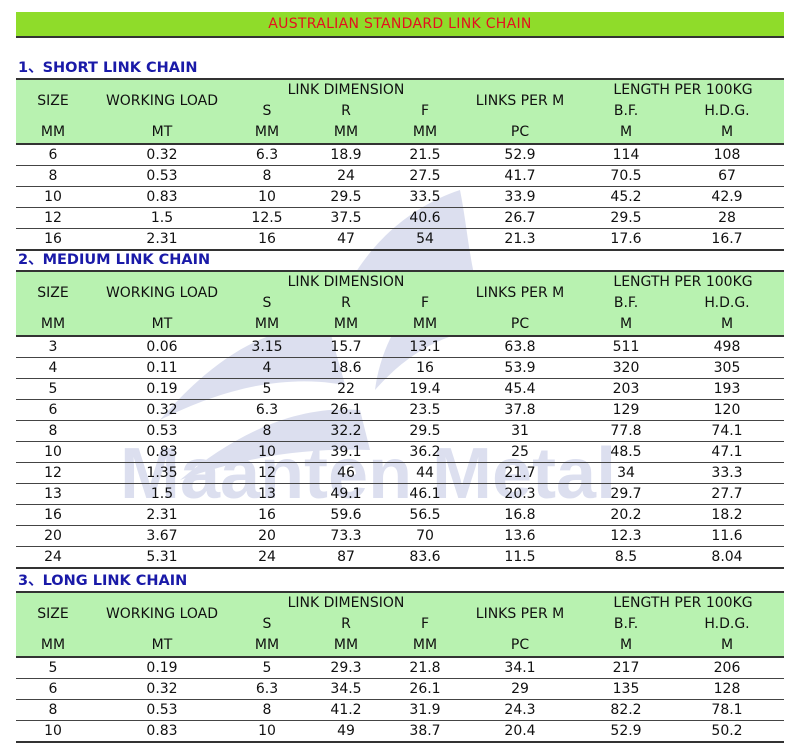 The width and height of the screenshot is (800, 755). What do you see at coordinates (626, 494) in the screenshot?
I see `table-cell: 29.7` at bounding box center [626, 494].